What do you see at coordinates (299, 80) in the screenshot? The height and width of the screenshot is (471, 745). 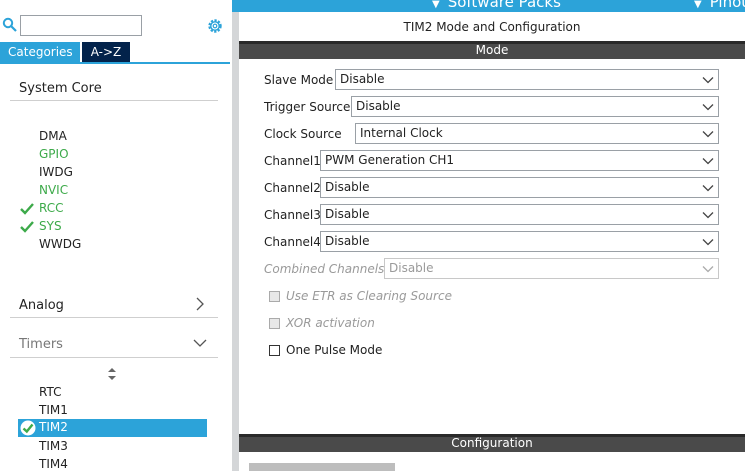 I see `slave-mode-label: Slave Mode` at bounding box center [299, 80].